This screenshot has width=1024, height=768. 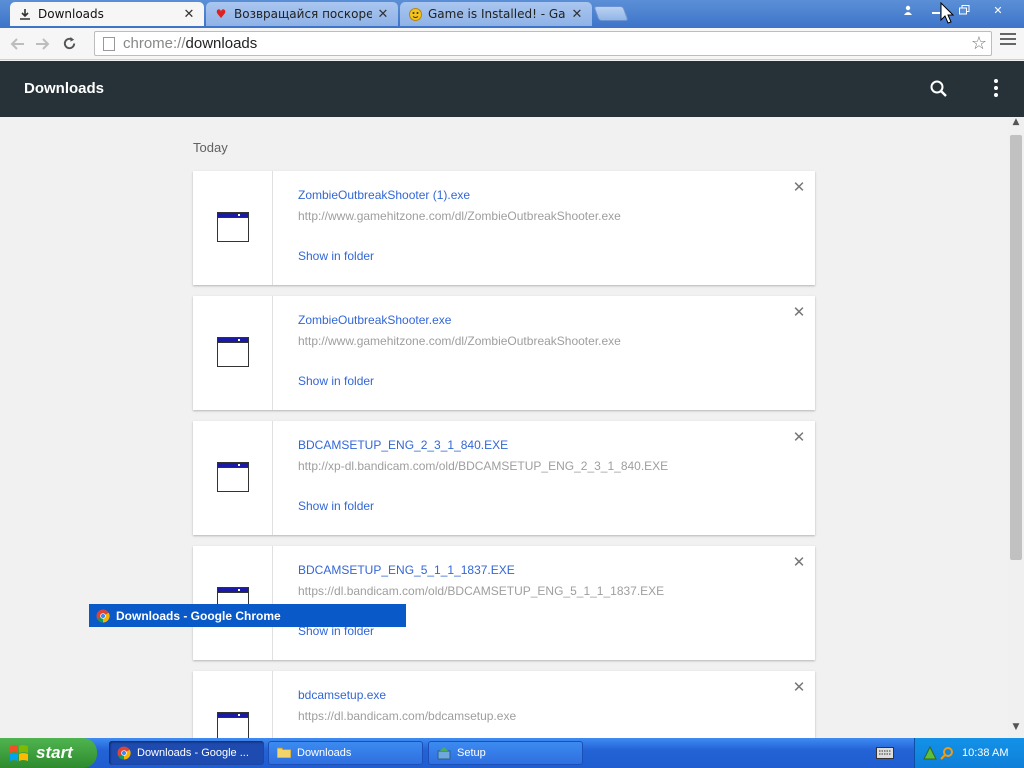 What do you see at coordinates (64, 88) in the screenshot?
I see `page-title: Downloads` at bounding box center [64, 88].